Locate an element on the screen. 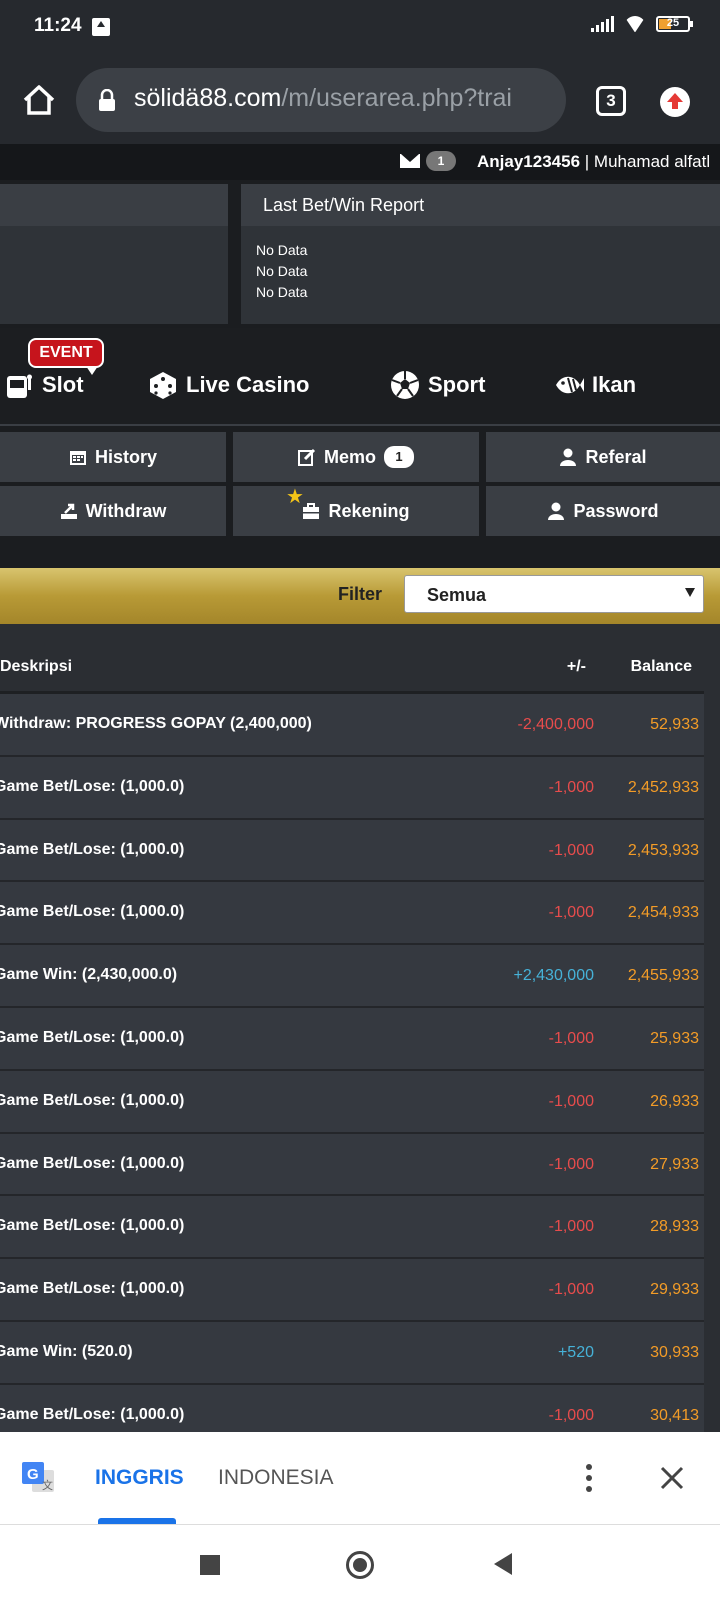 The image size is (720, 1600). star-icon: ★ is located at coordinates (295, 497).